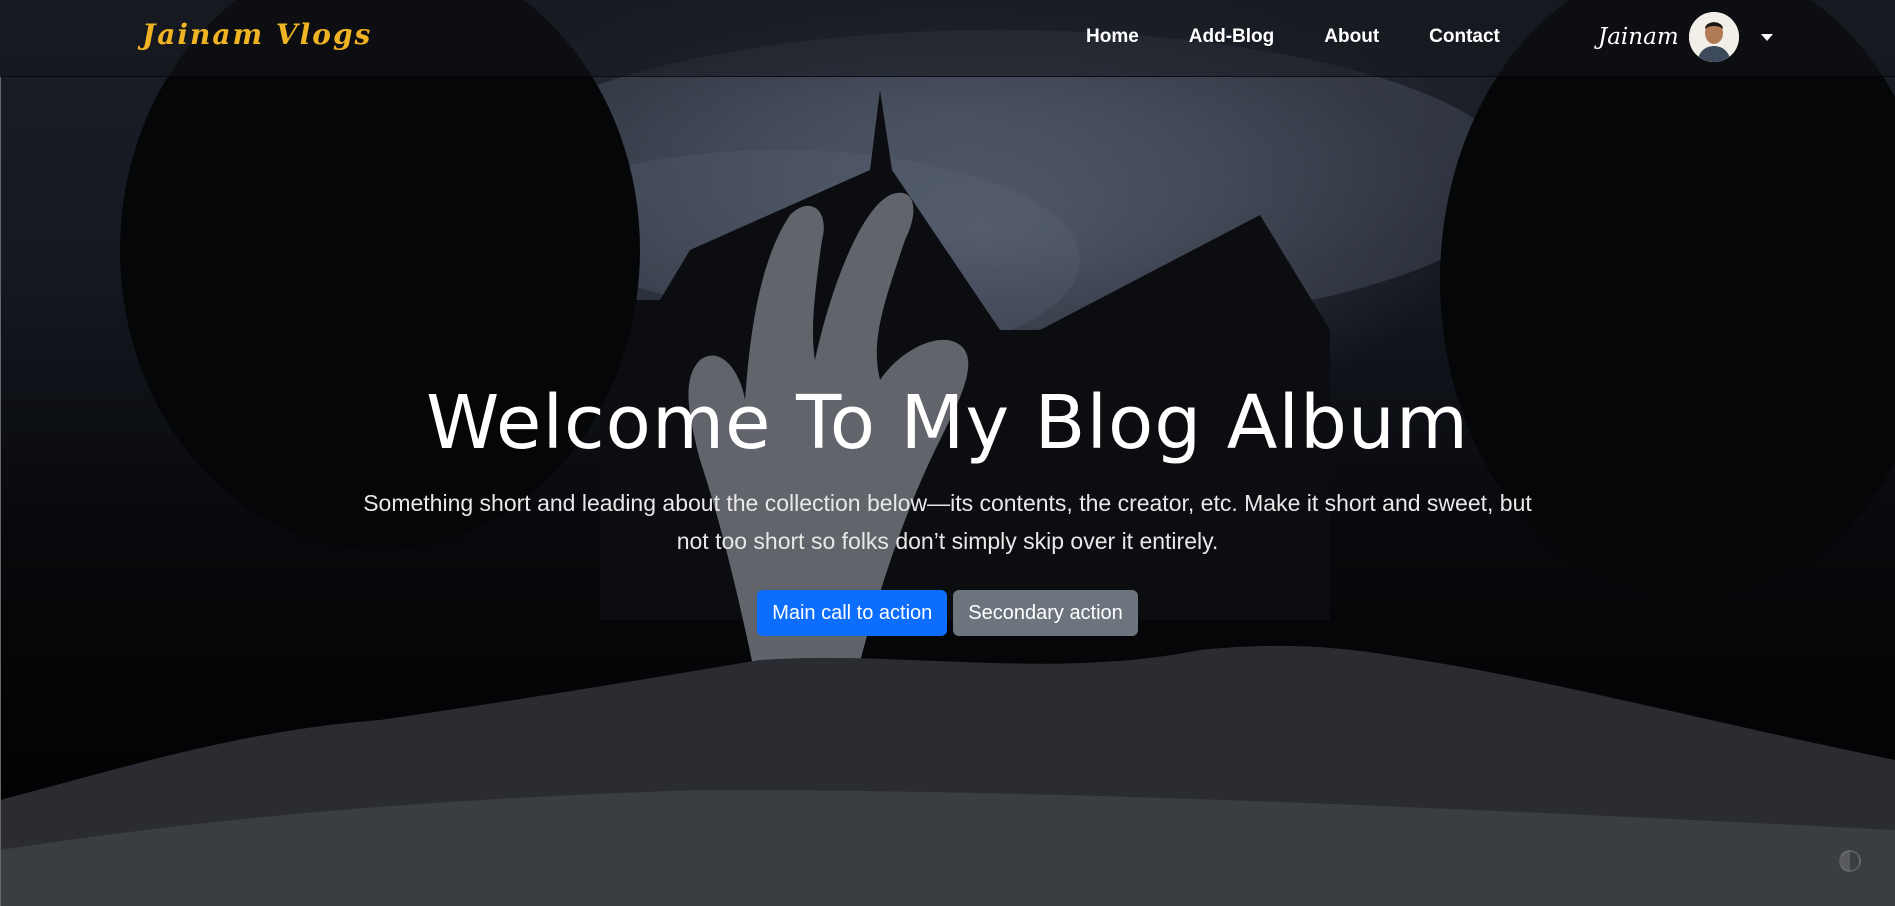 This screenshot has height=906, width=1895. Describe the element at coordinates (1766, 37) in the screenshot. I see `chevron-down-icon` at that location.